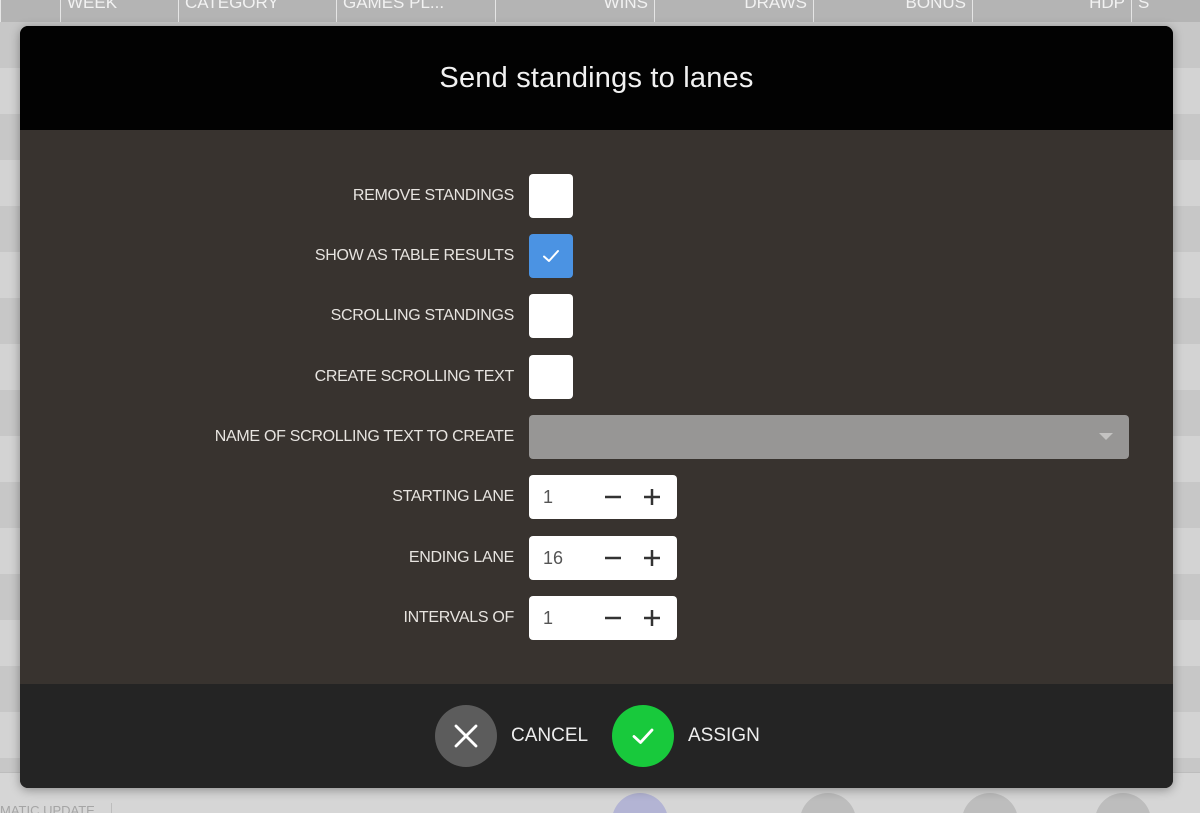 The width and height of the screenshot is (1200, 813). What do you see at coordinates (453, 496) in the screenshot?
I see `starting-lane-label: STARTING LANE` at bounding box center [453, 496].